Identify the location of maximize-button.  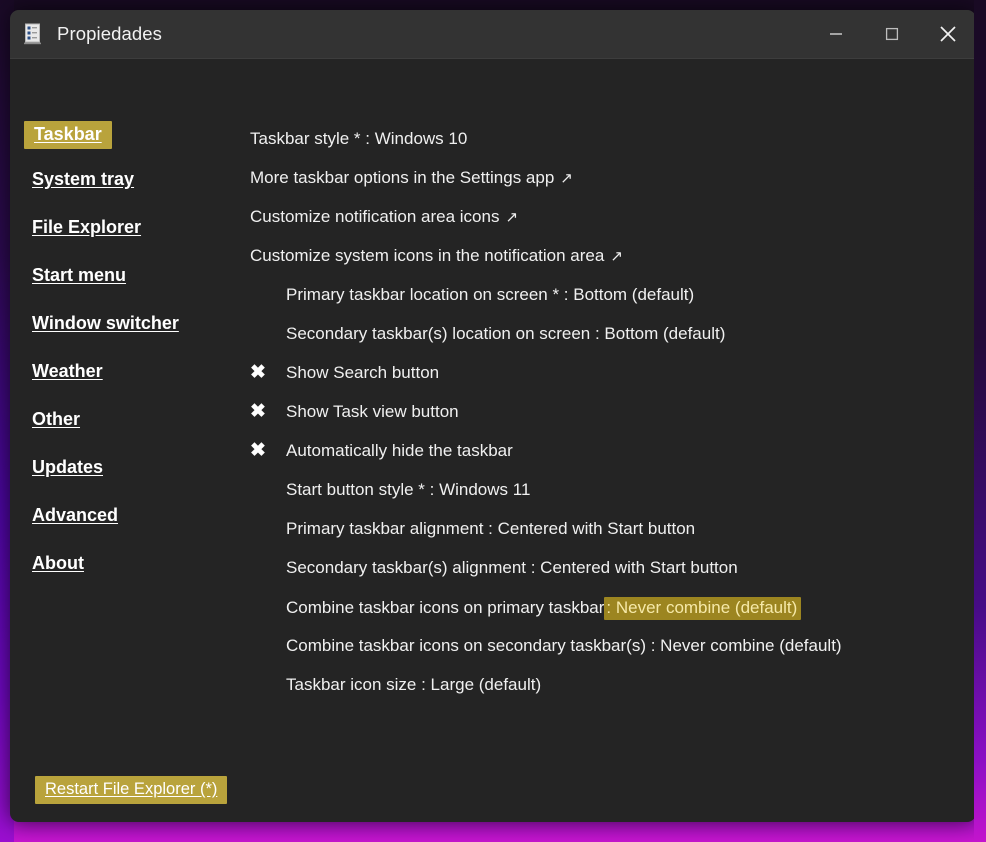
(892, 34).